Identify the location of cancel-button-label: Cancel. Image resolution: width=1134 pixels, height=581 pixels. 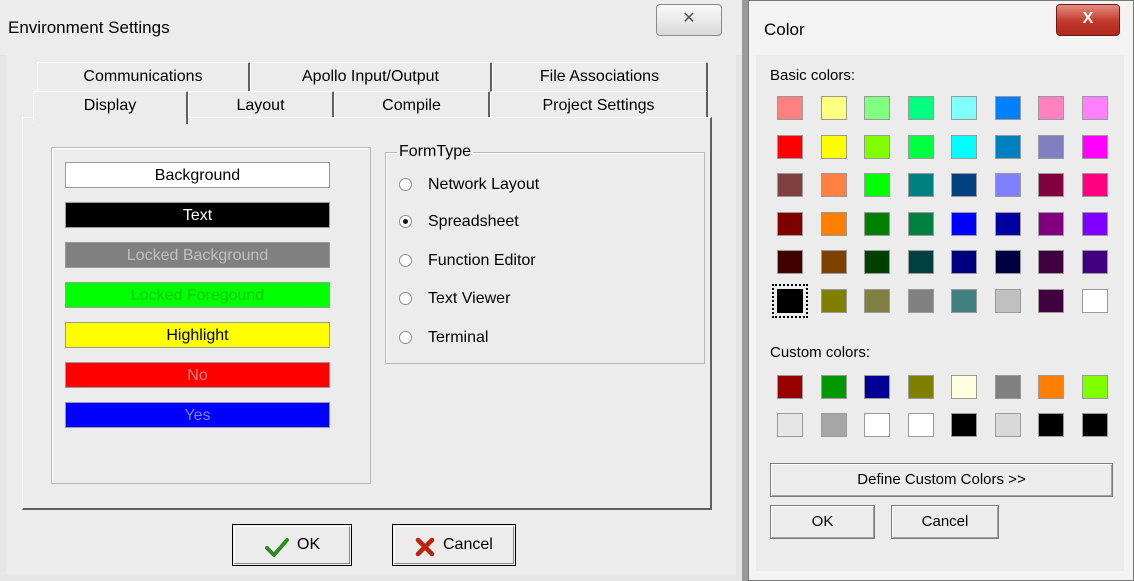
(468, 544).